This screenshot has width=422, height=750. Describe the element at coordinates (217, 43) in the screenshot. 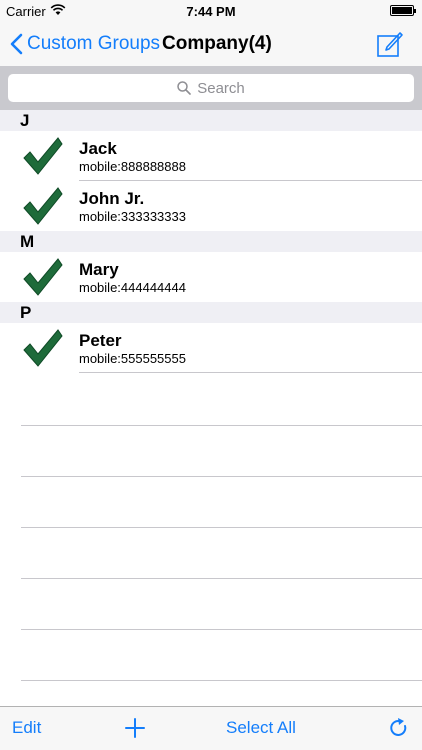

I see `page-title: Company(4)` at that location.